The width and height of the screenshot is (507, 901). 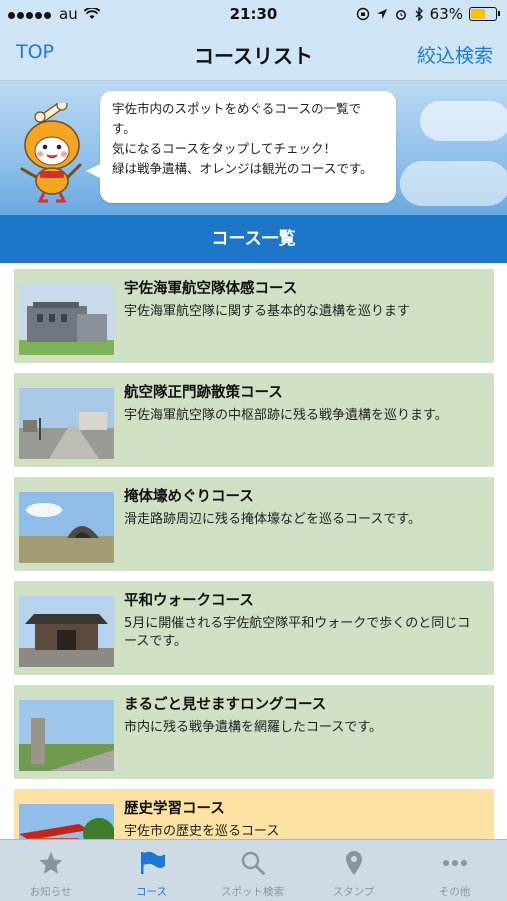 I want to click on course-card: 航空隊正門跡散策コース 宇佐海軍航空隊の中枢部跡に残る戦争遺構を巡ります。, so click(x=254, y=420).